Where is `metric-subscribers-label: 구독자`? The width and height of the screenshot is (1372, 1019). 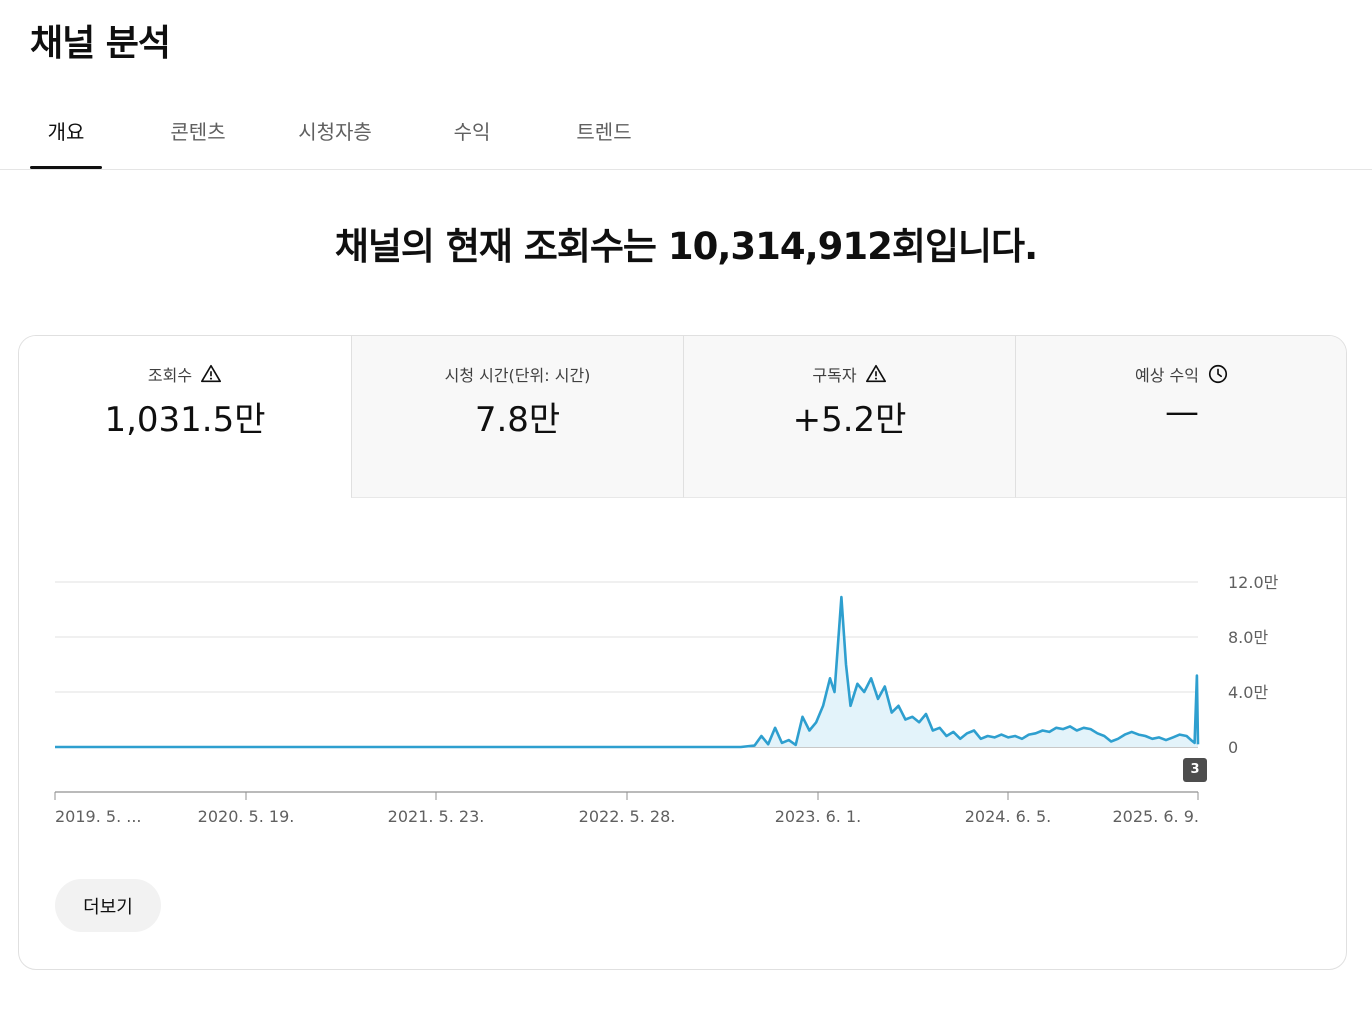 metric-subscribers-label: 구독자 is located at coordinates (834, 375).